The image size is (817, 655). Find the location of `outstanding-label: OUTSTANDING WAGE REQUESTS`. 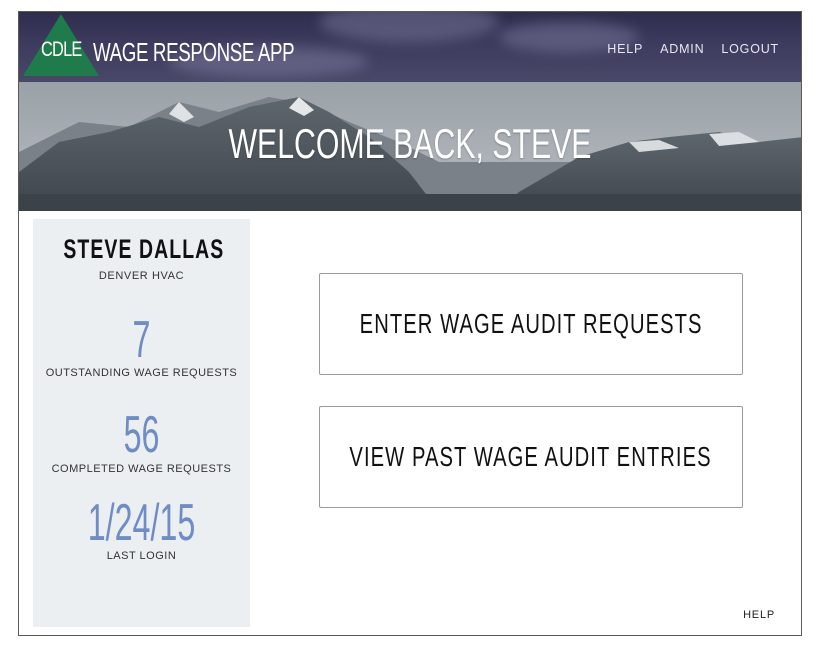

outstanding-label: OUTSTANDING WAGE REQUESTS is located at coordinates (141, 373).